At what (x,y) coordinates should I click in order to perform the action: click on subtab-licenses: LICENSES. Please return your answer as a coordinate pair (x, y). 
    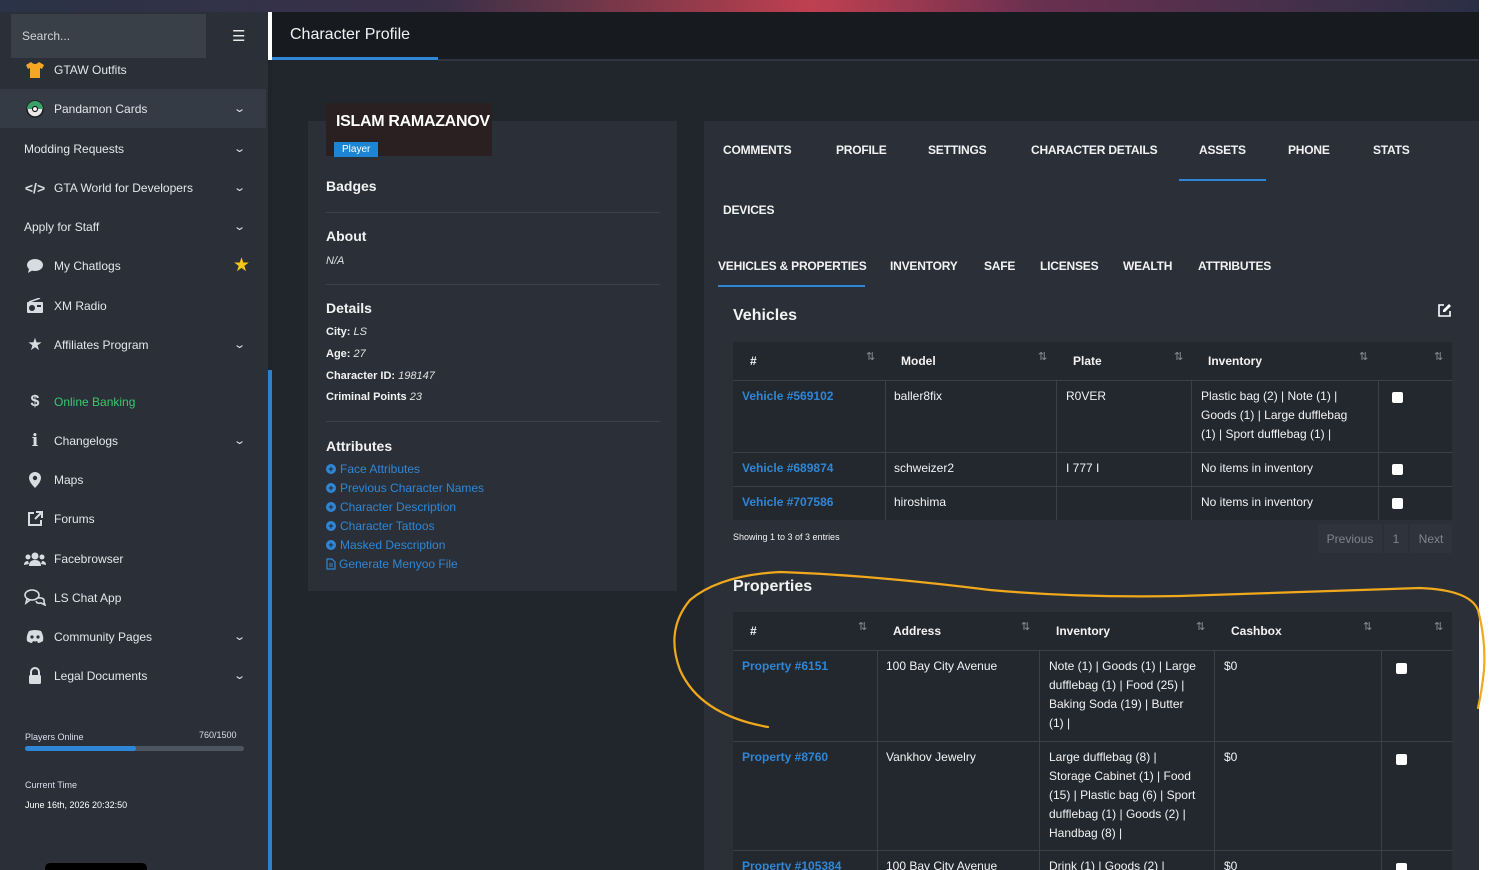
    Looking at the image, I should click on (1069, 266).